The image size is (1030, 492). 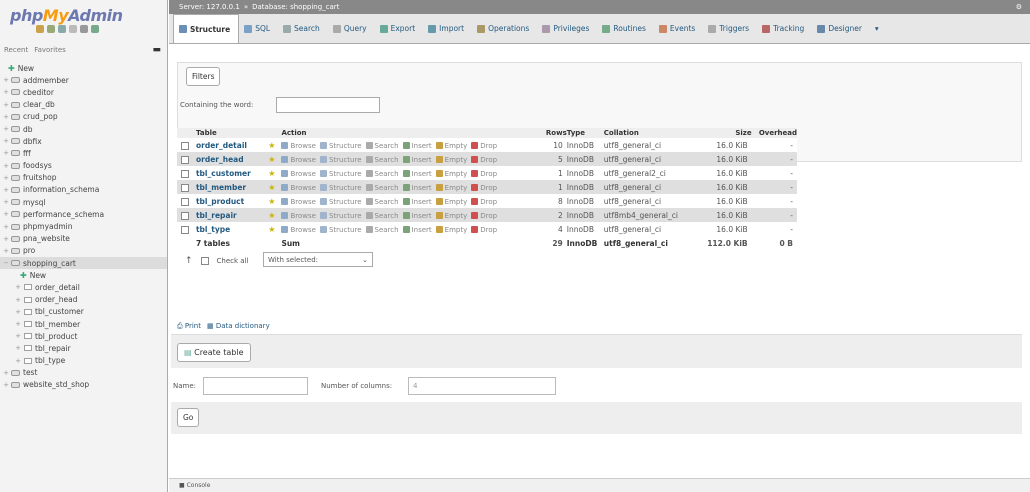 What do you see at coordinates (504, 28) in the screenshot?
I see `tab-operations: Operations` at bounding box center [504, 28].